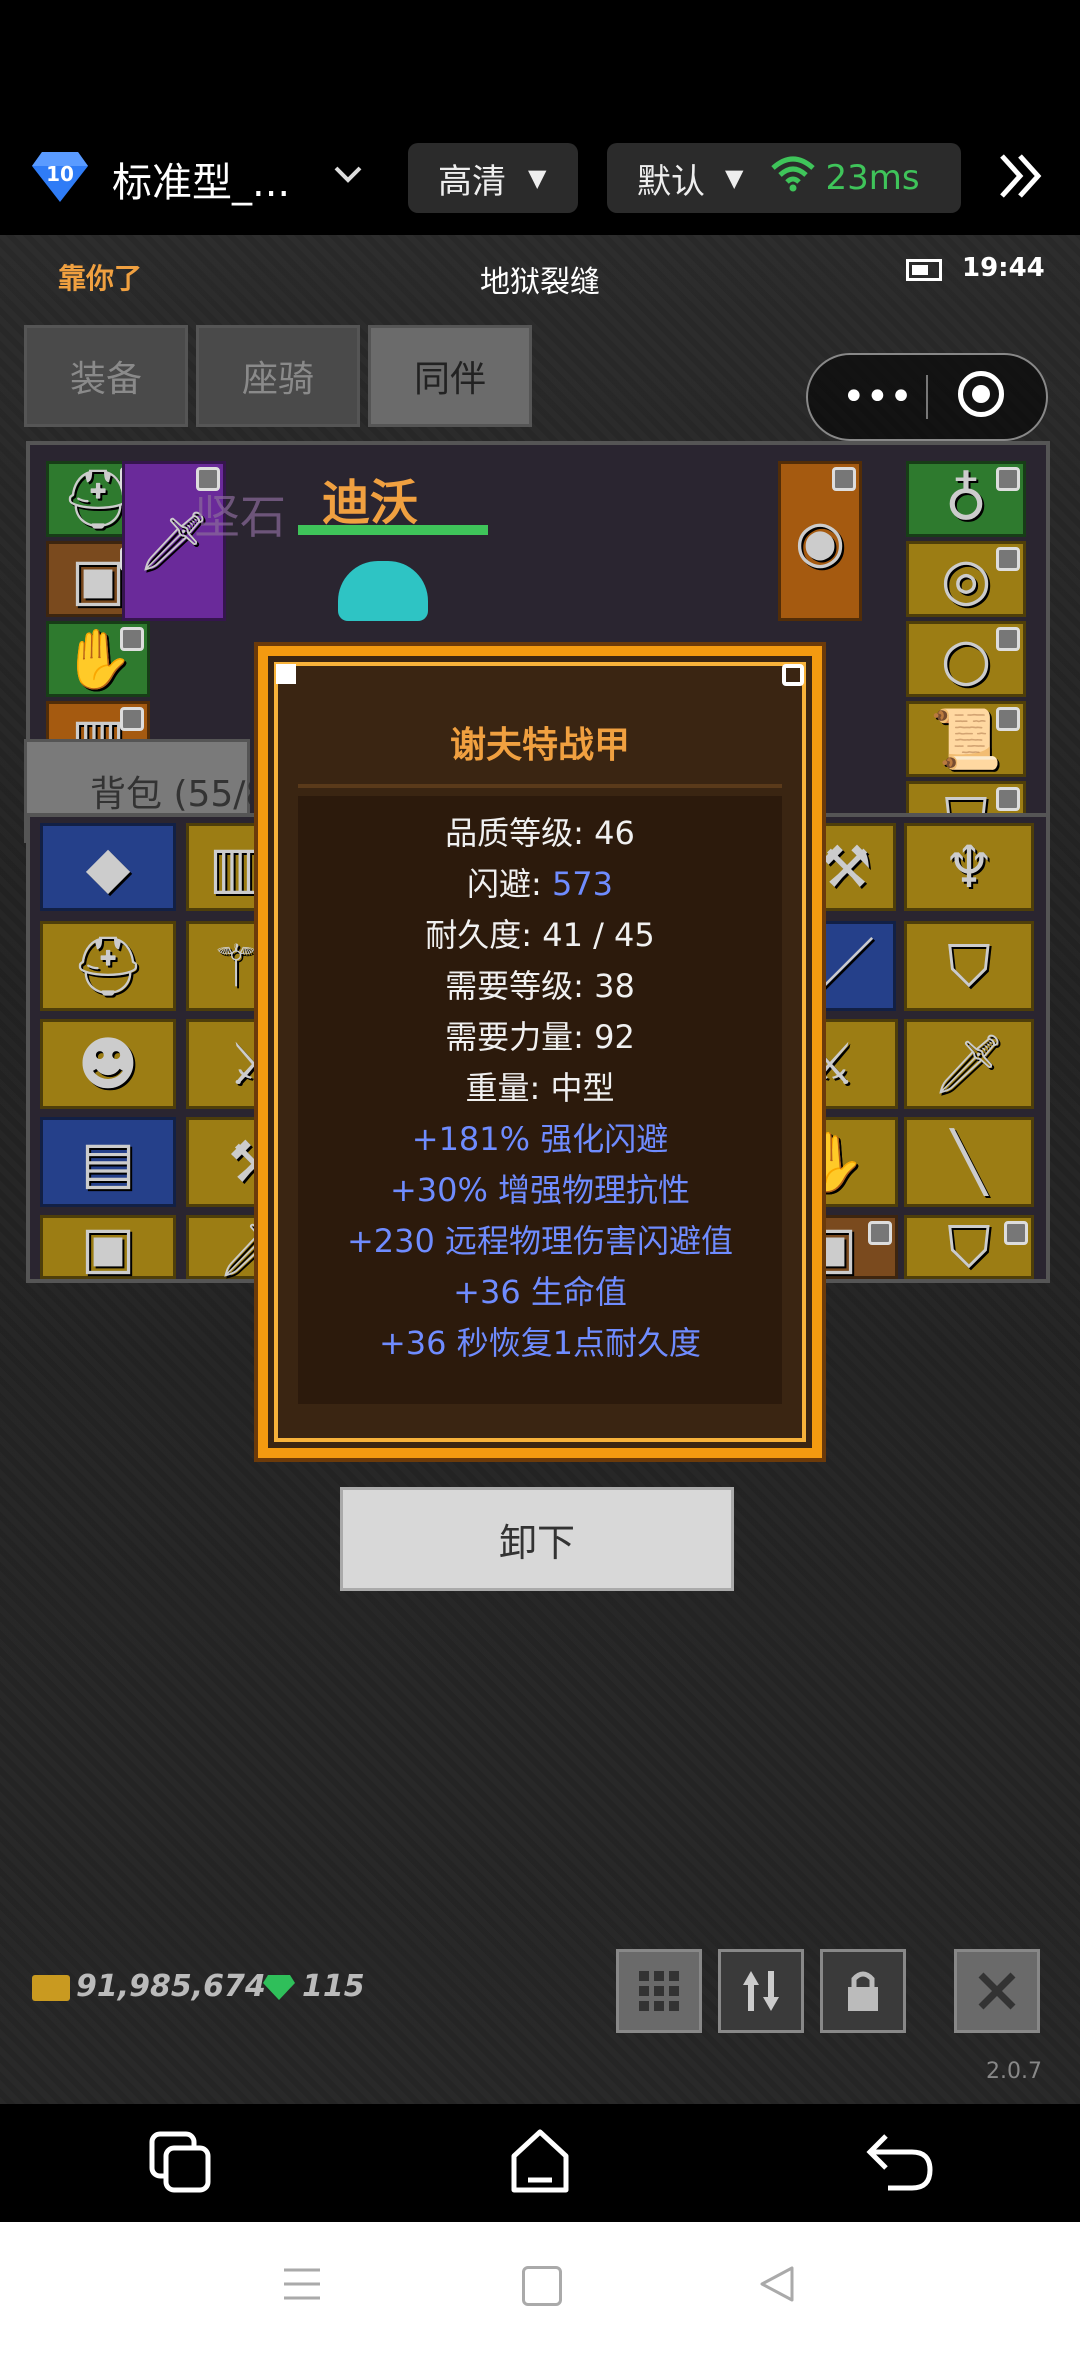  What do you see at coordinates (761, 1991) in the screenshot?
I see `sort-icon` at bounding box center [761, 1991].